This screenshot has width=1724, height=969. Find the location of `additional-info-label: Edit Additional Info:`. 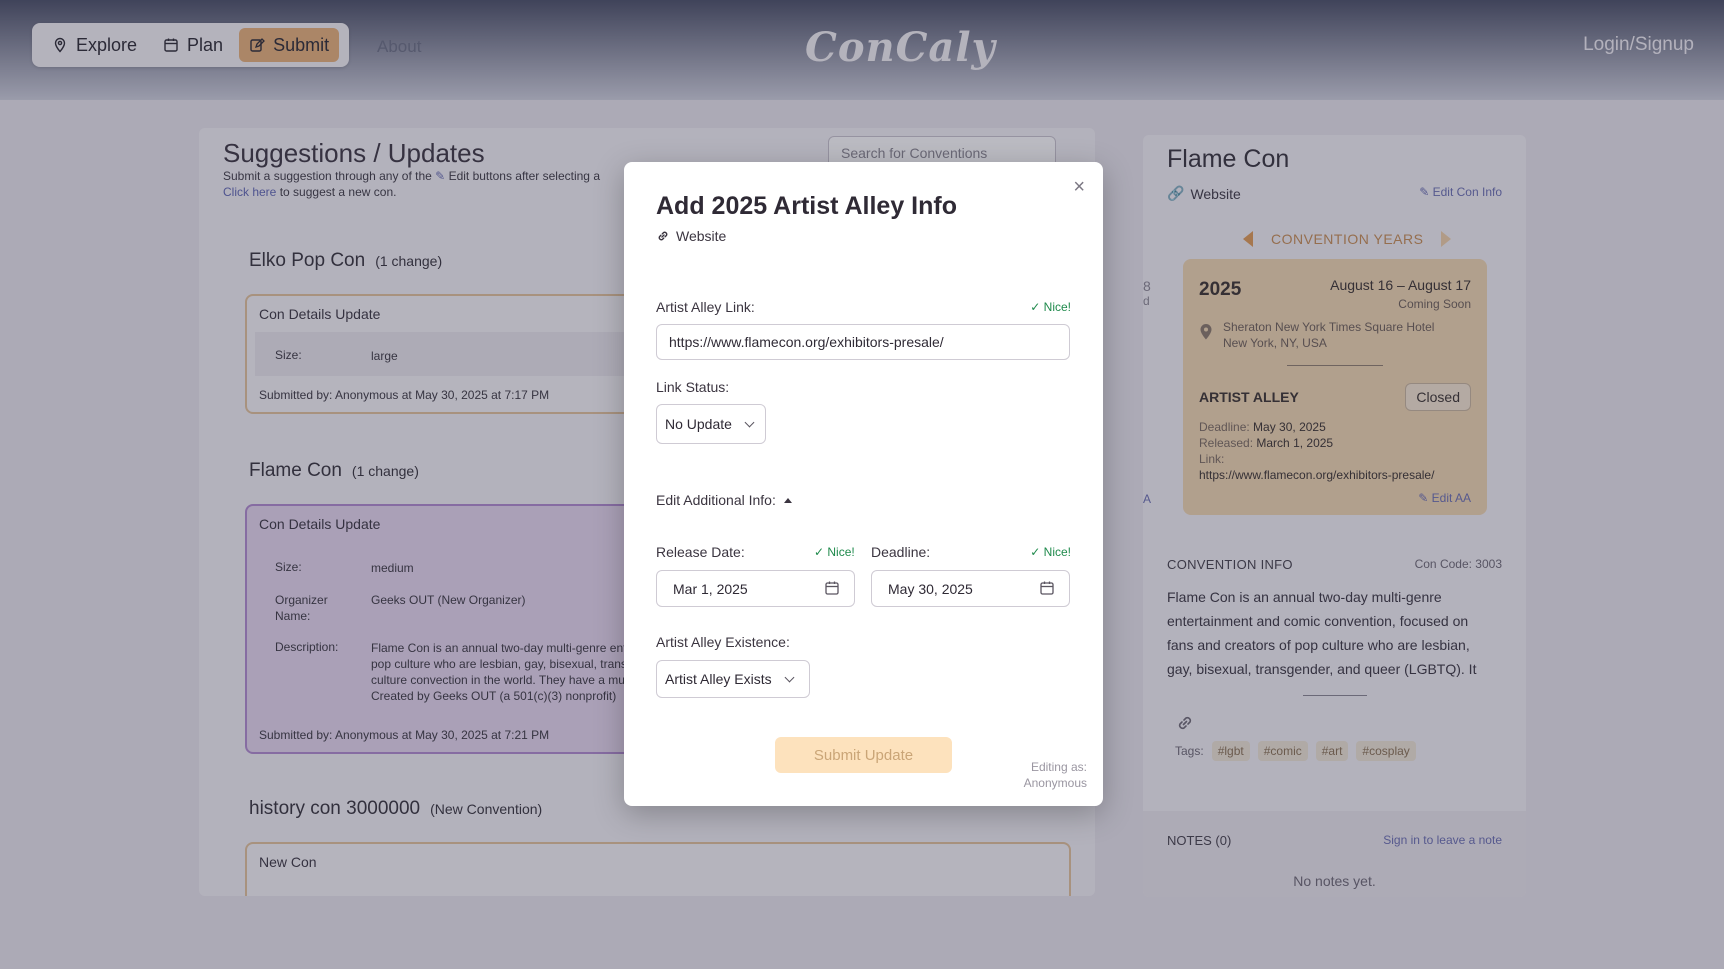

additional-info-label: Edit Additional Info: is located at coordinates (716, 500).